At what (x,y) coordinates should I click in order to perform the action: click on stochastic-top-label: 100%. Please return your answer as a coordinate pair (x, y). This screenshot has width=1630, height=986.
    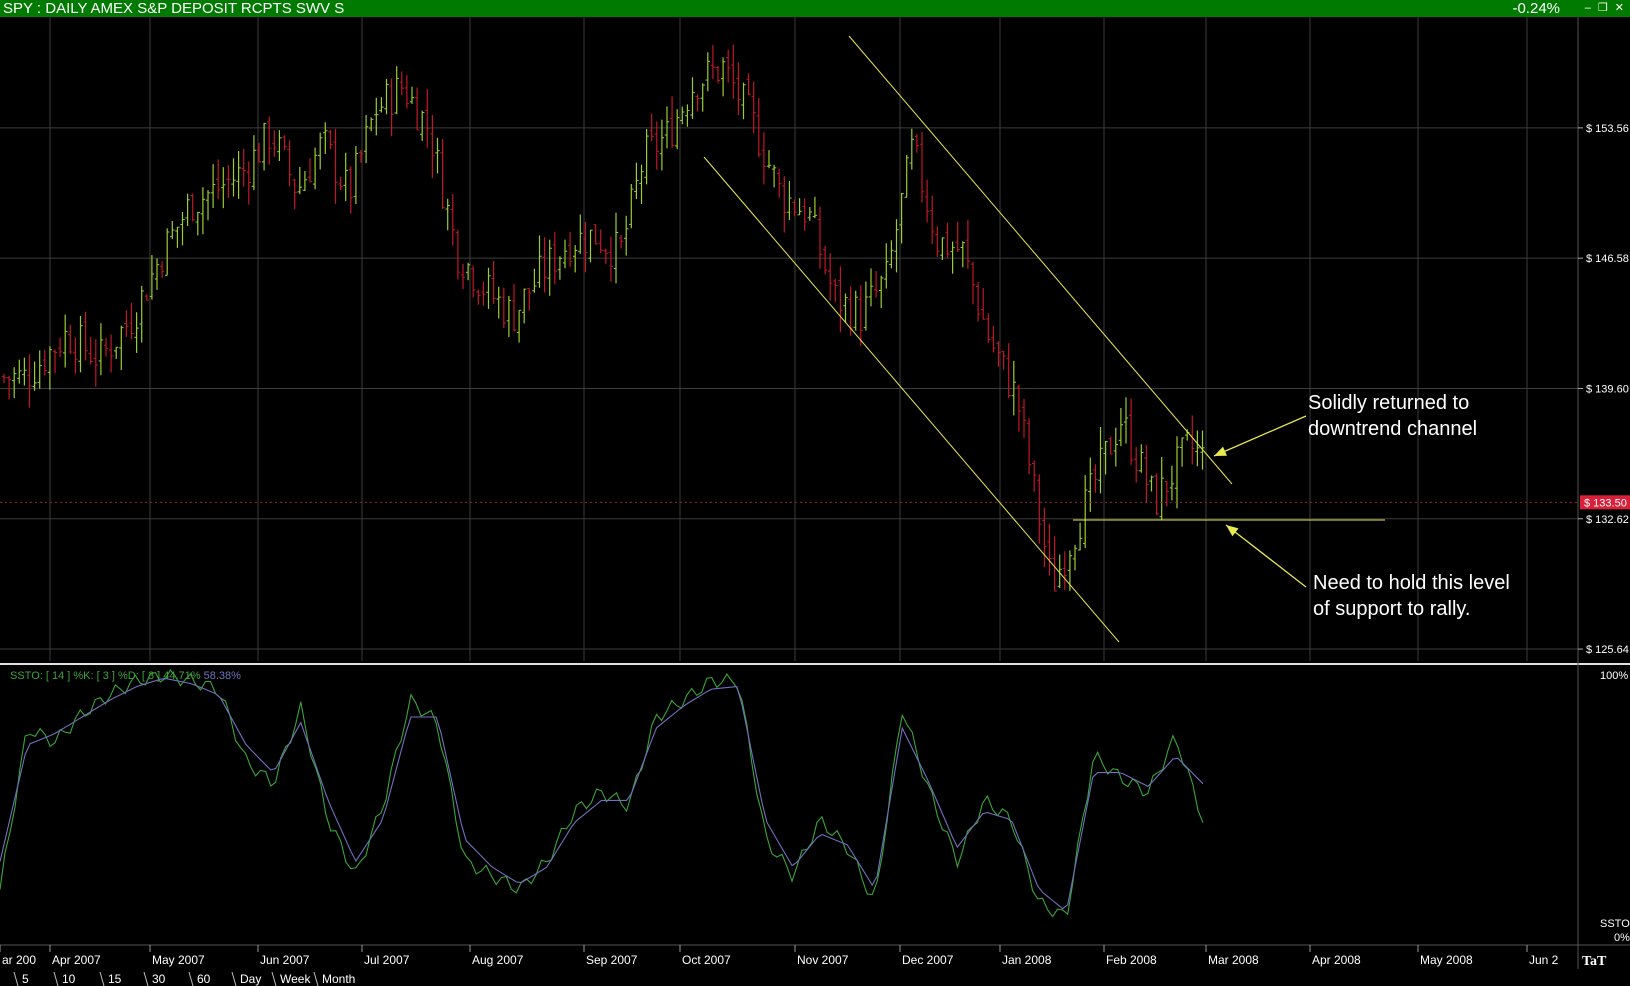
    Looking at the image, I should click on (1614, 676).